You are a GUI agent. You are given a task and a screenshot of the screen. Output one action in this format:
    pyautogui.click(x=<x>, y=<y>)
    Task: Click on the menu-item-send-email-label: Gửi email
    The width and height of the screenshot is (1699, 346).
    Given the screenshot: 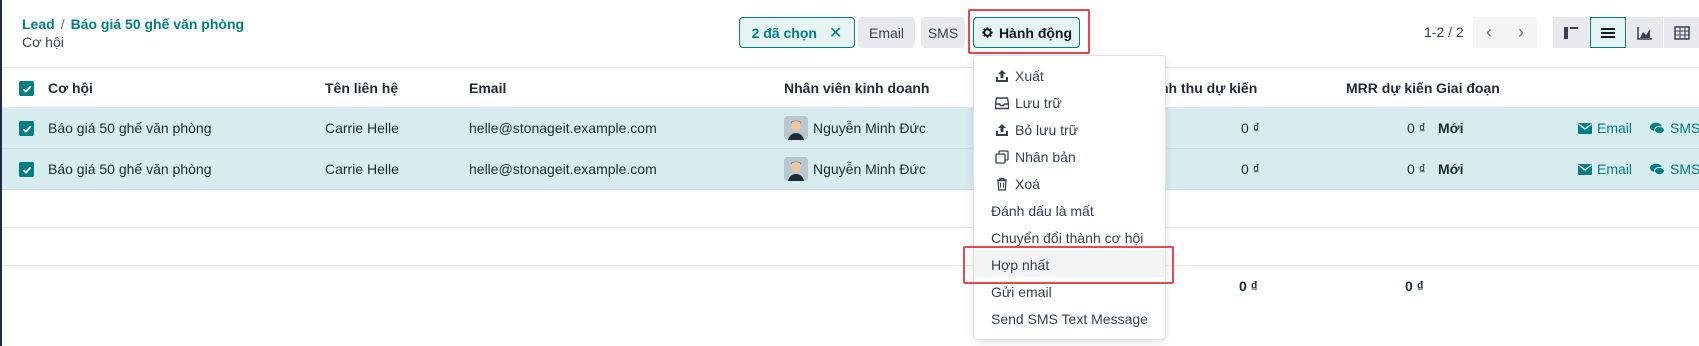 What is the action you would take?
    pyautogui.click(x=1021, y=292)
    